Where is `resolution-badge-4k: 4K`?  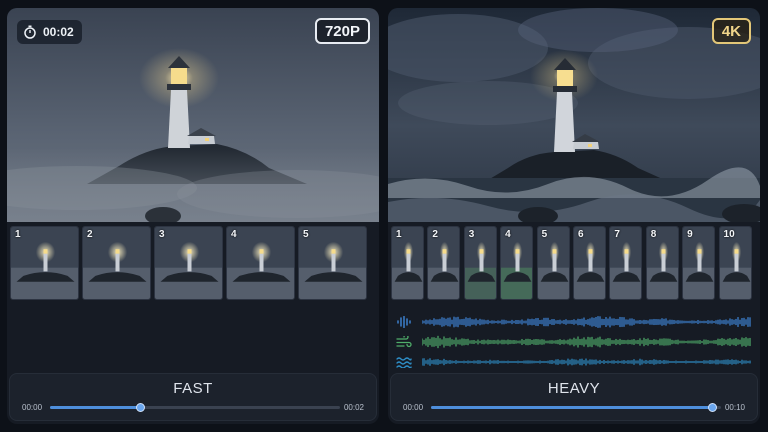 resolution-badge-4k: 4K is located at coordinates (731, 31).